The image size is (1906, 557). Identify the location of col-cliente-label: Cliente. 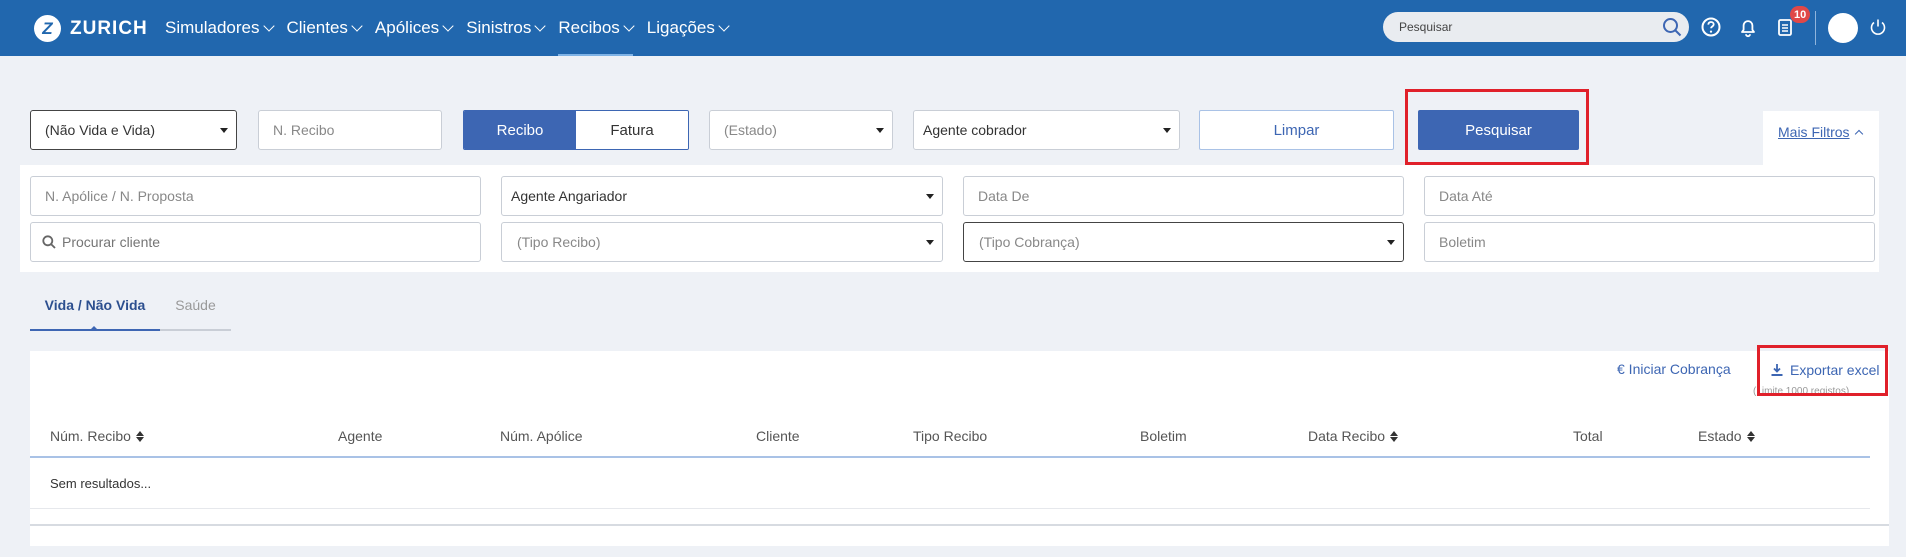
(778, 436).